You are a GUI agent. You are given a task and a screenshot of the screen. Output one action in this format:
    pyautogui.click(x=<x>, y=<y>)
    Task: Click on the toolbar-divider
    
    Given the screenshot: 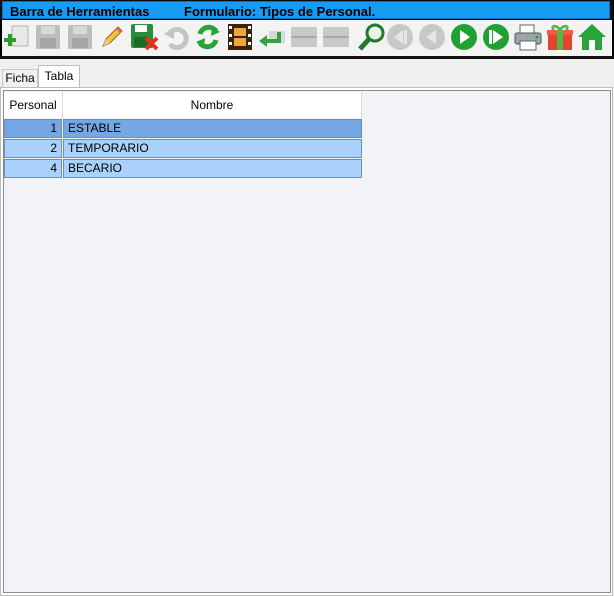 What is the action you would take?
    pyautogui.click(x=307, y=57)
    